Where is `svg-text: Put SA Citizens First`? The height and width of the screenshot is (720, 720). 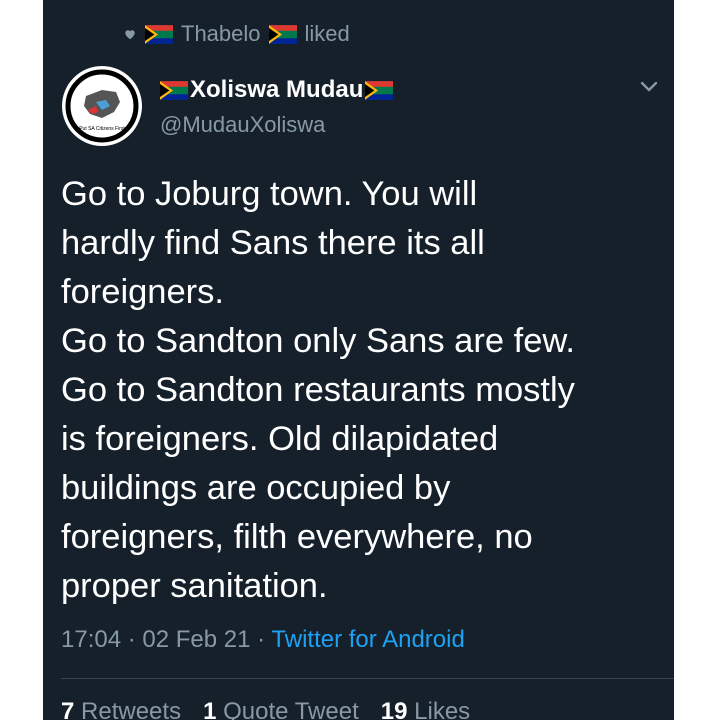
svg-text: Put SA Citizens First is located at coordinates (102, 129).